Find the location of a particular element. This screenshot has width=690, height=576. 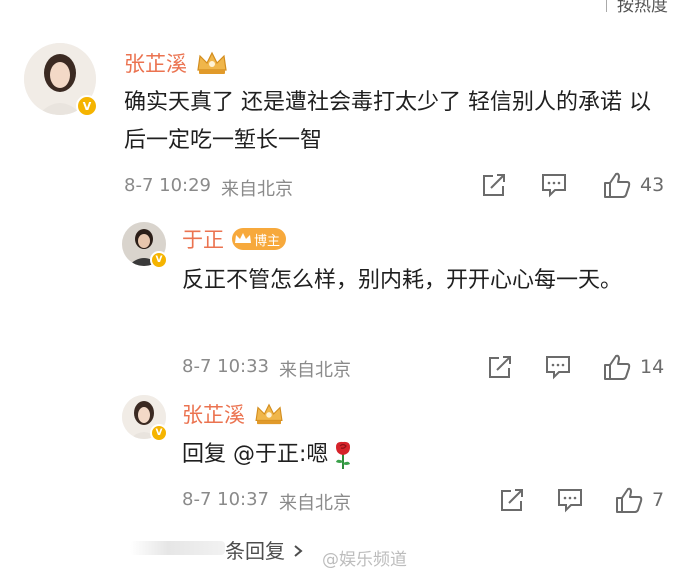

username-text: 于正 is located at coordinates (203, 239).